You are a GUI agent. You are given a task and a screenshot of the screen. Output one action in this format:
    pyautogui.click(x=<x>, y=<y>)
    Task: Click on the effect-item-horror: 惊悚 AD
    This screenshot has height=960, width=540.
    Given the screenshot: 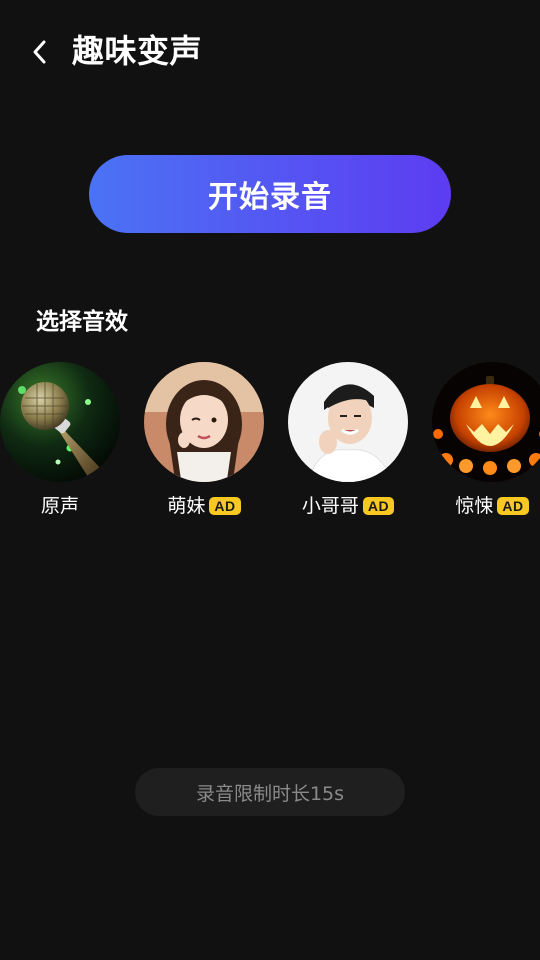 What is the action you would take?
    pyautogui.click(x=486, y=442)
    